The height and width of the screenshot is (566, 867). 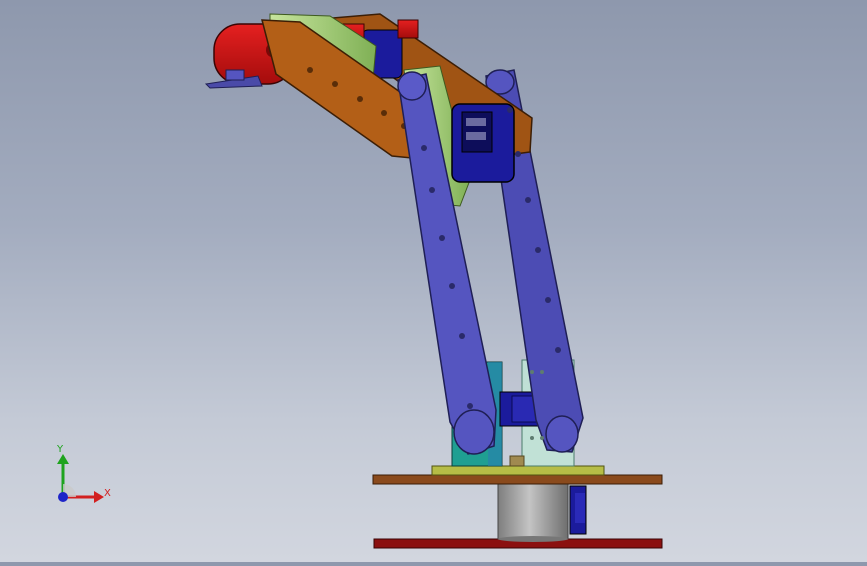 What do you see at coordinates (518, 470) in the screenshot?
I see `turntable-plate` at bounding box center [518, 470].